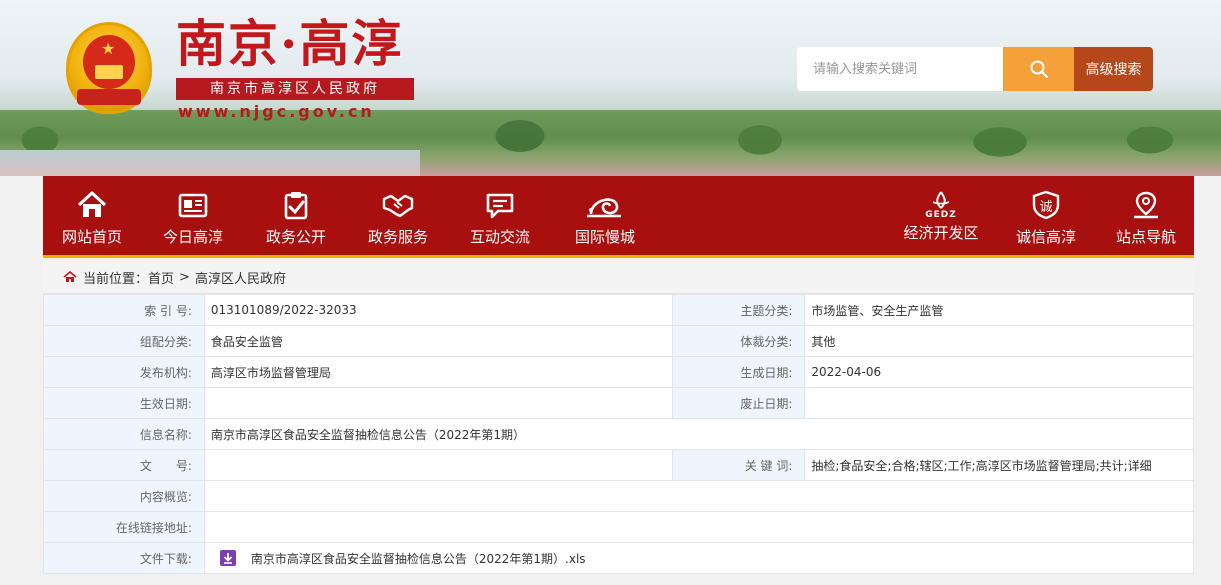 Image resolution: width=1221 pixels, height=585 pixels. I want to click on nav-label: 站点导航, so click(1145, 237).